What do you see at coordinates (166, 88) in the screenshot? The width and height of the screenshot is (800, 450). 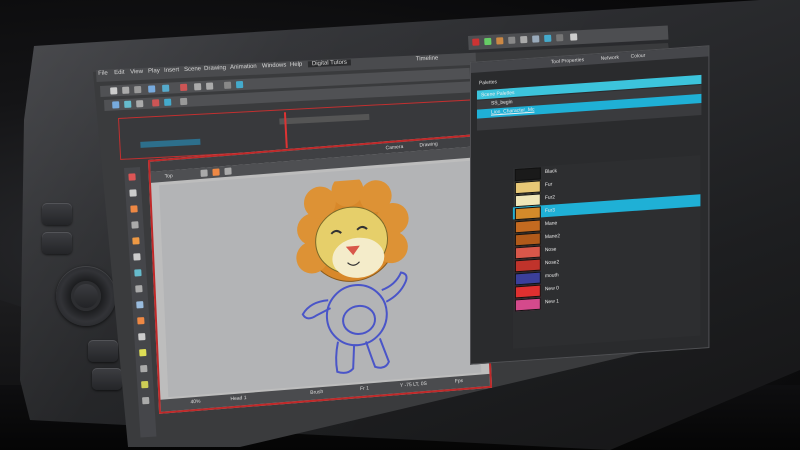 I see `export-icon` at bounding box center [166, 88].